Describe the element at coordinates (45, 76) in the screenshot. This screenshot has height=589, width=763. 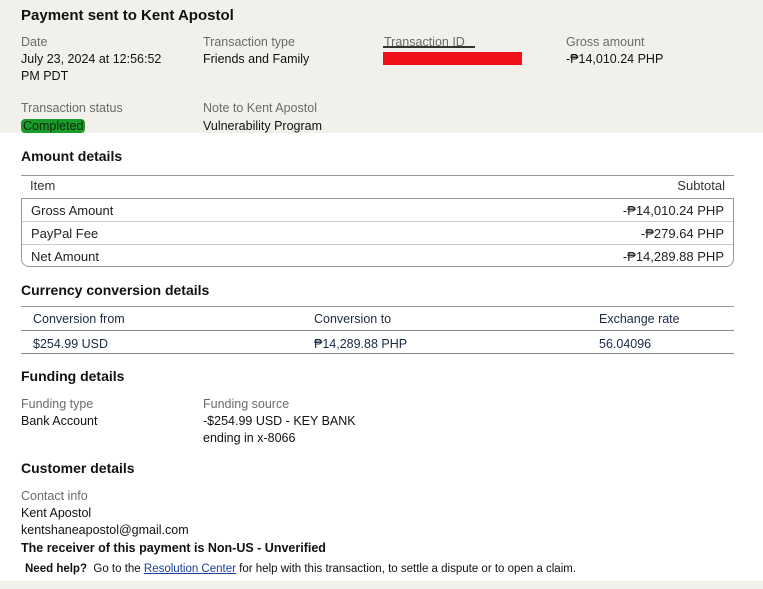
I see `date-value-line2: PM PDT` at that location.